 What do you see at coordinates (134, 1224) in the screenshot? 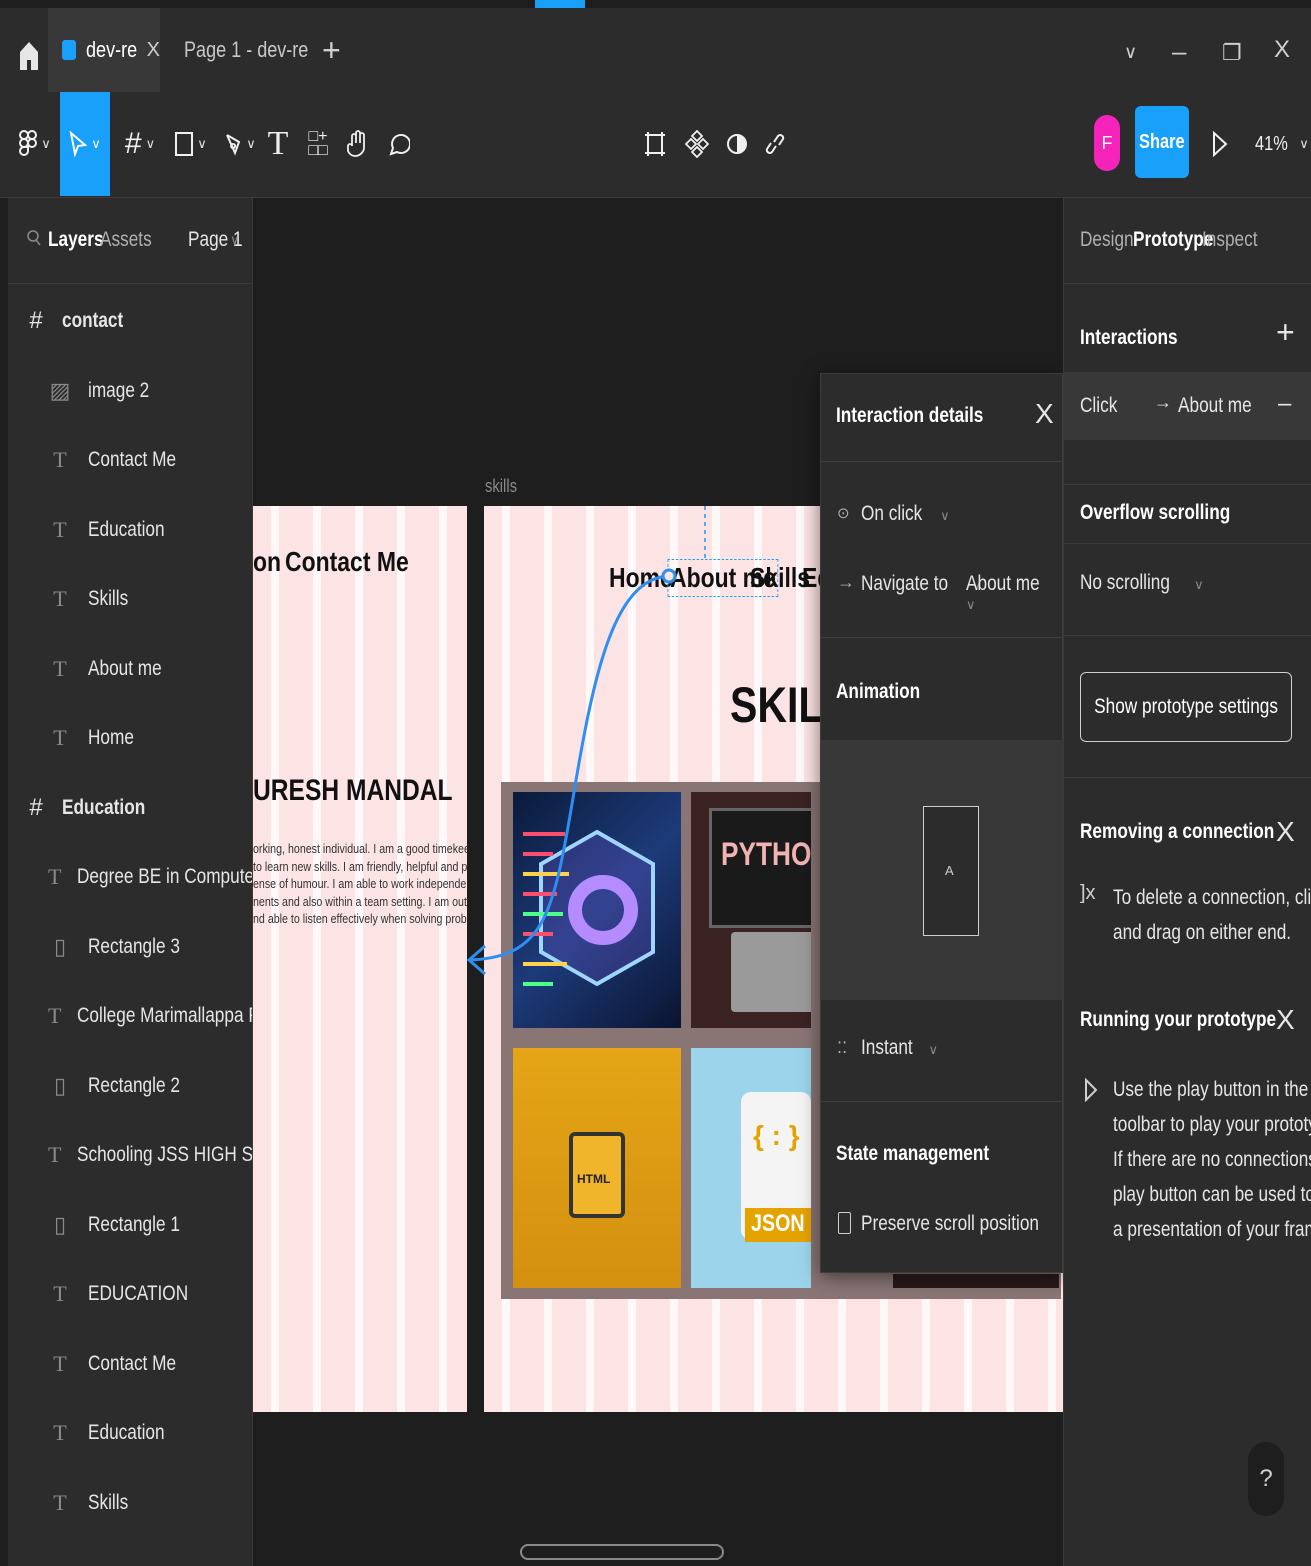
I see `layer-label: Rectangle 1` at bounding box center [134, 1224].